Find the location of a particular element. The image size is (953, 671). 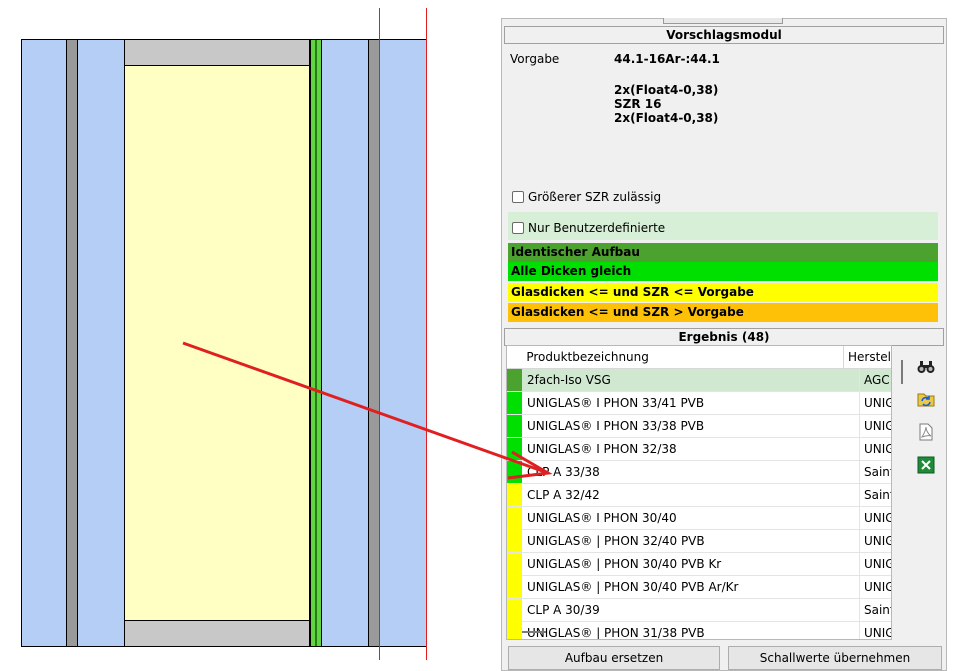

annotation-arrow is located at coordinates (367, 410).